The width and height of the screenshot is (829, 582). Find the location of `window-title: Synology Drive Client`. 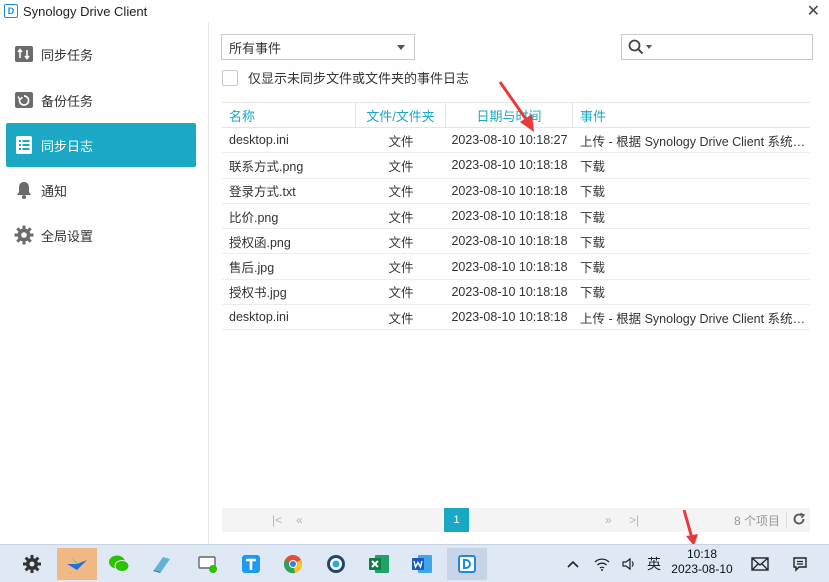

window-title: Synology Drive Client is located at coordinates (85, 11).